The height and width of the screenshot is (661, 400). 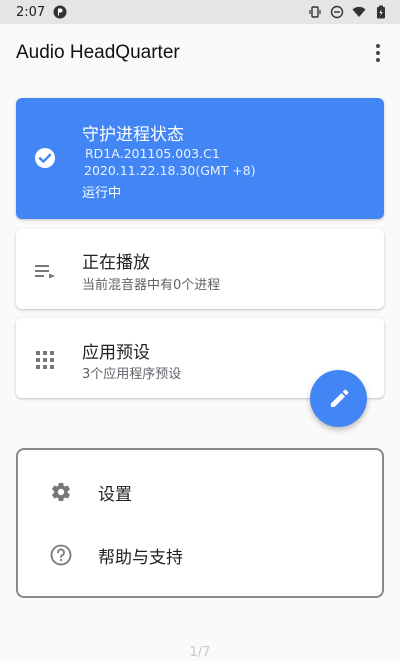 I want to click on edit-pencil-icon, so click(x=339, y=399).